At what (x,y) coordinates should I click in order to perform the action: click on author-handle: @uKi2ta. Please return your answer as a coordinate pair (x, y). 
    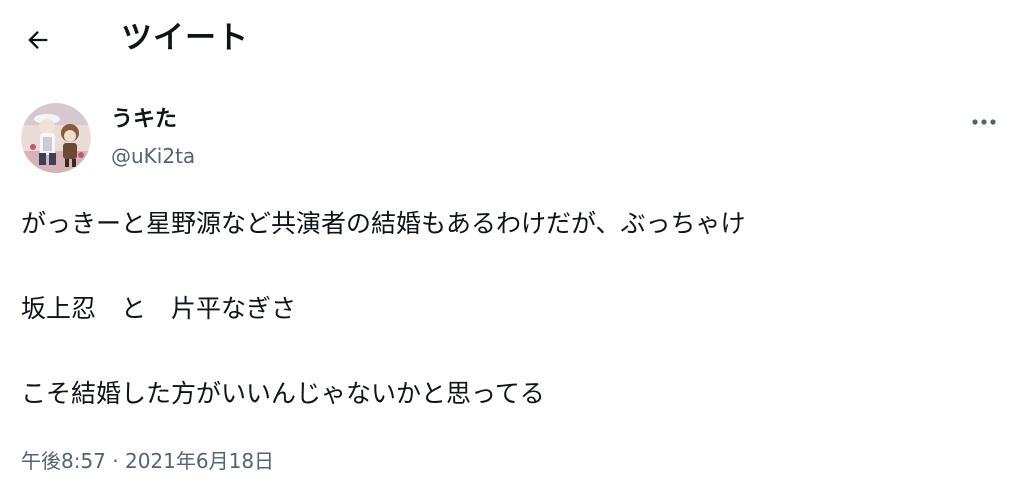
    Looking at the image, I should click on (153, 156).